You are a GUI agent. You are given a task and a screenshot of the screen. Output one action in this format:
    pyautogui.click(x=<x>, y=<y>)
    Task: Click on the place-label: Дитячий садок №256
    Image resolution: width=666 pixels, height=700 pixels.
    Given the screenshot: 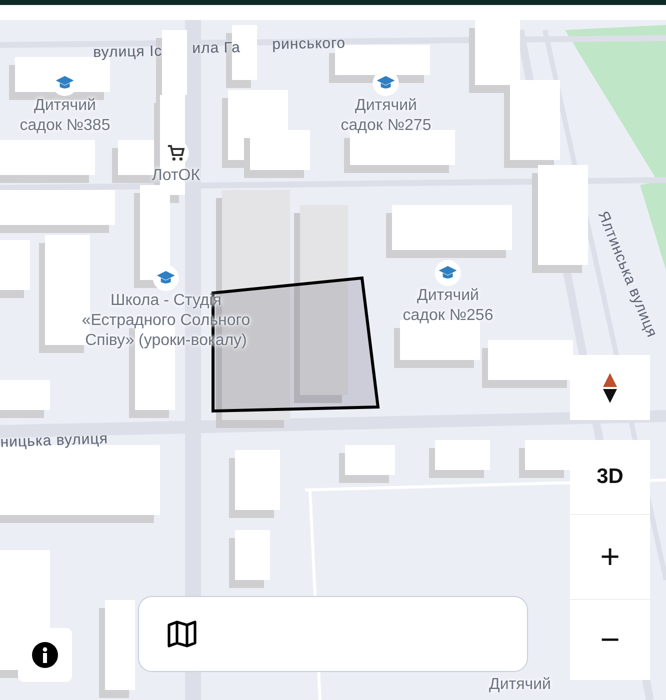 What is the action you would take?
    pyautogui.click(x=448, y=306)
    